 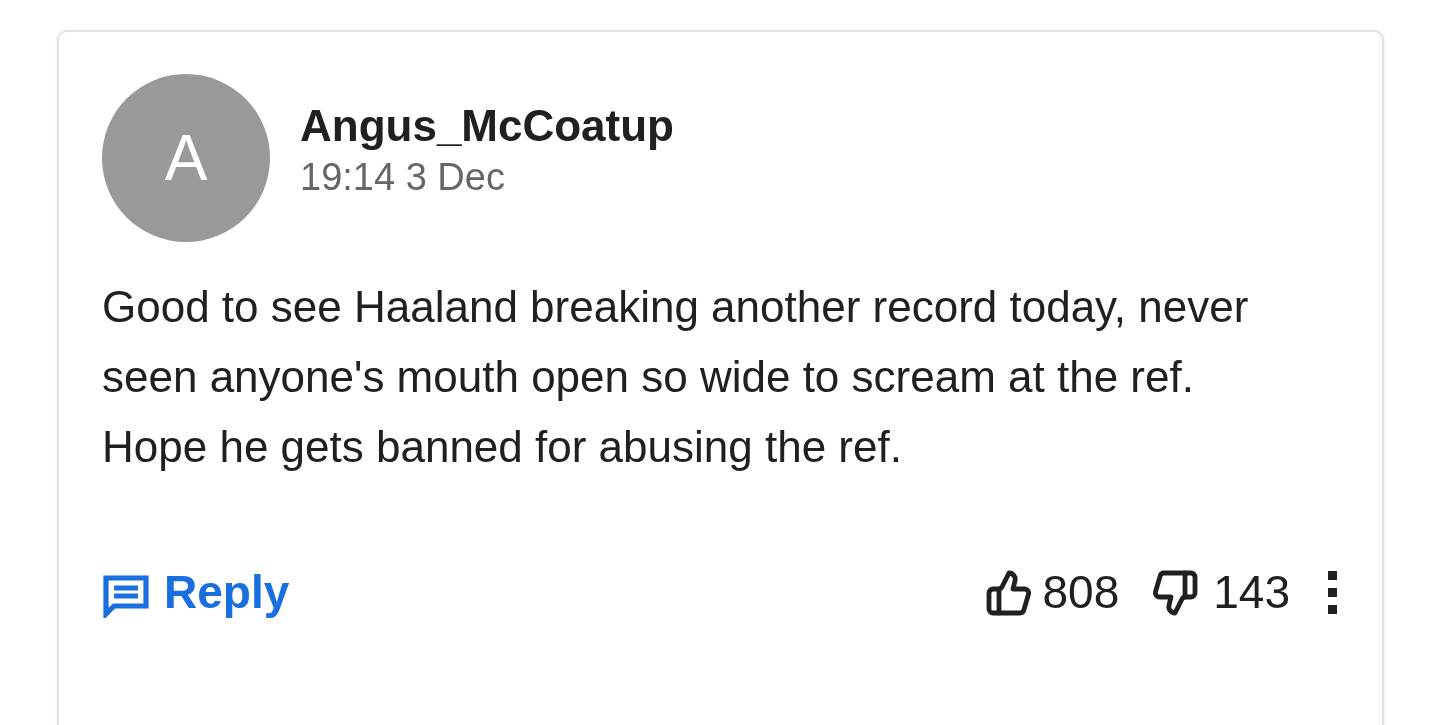 I want to click on author-name: Angus_McCoatup, so click(x=487, y=126).